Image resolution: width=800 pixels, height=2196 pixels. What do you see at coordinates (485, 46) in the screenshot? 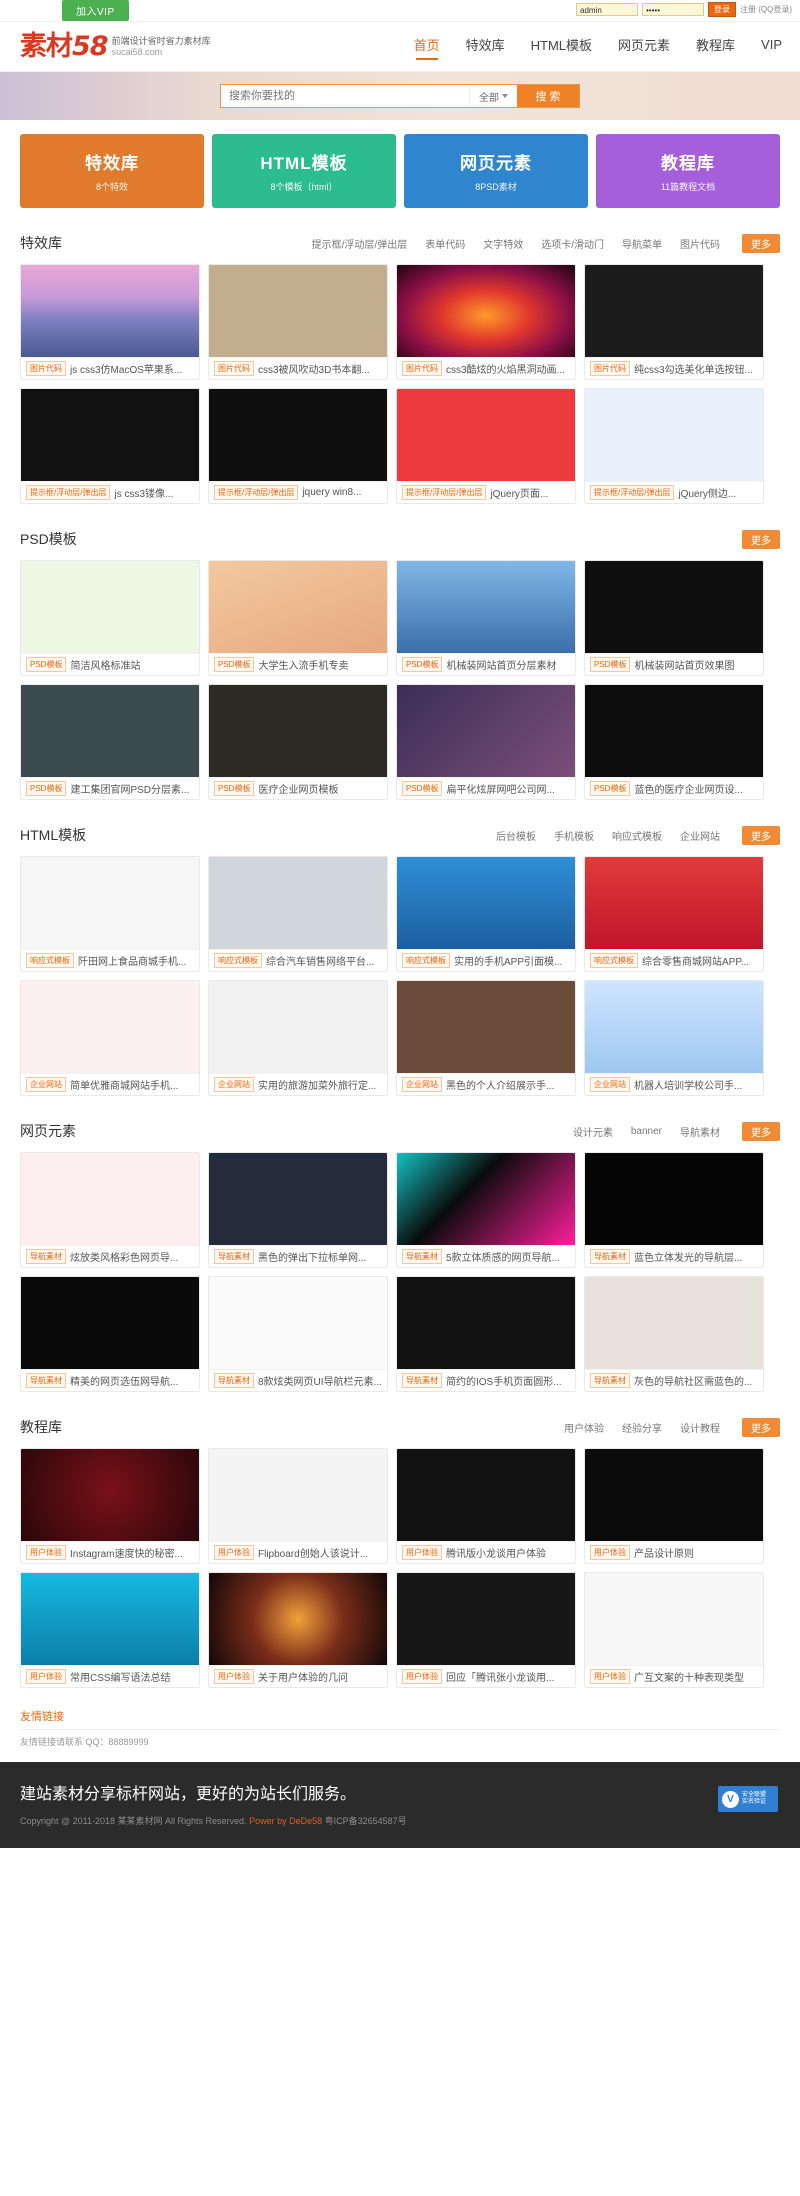
I see `nav-item-effects: 特效库` at bounding box center [485, 46].